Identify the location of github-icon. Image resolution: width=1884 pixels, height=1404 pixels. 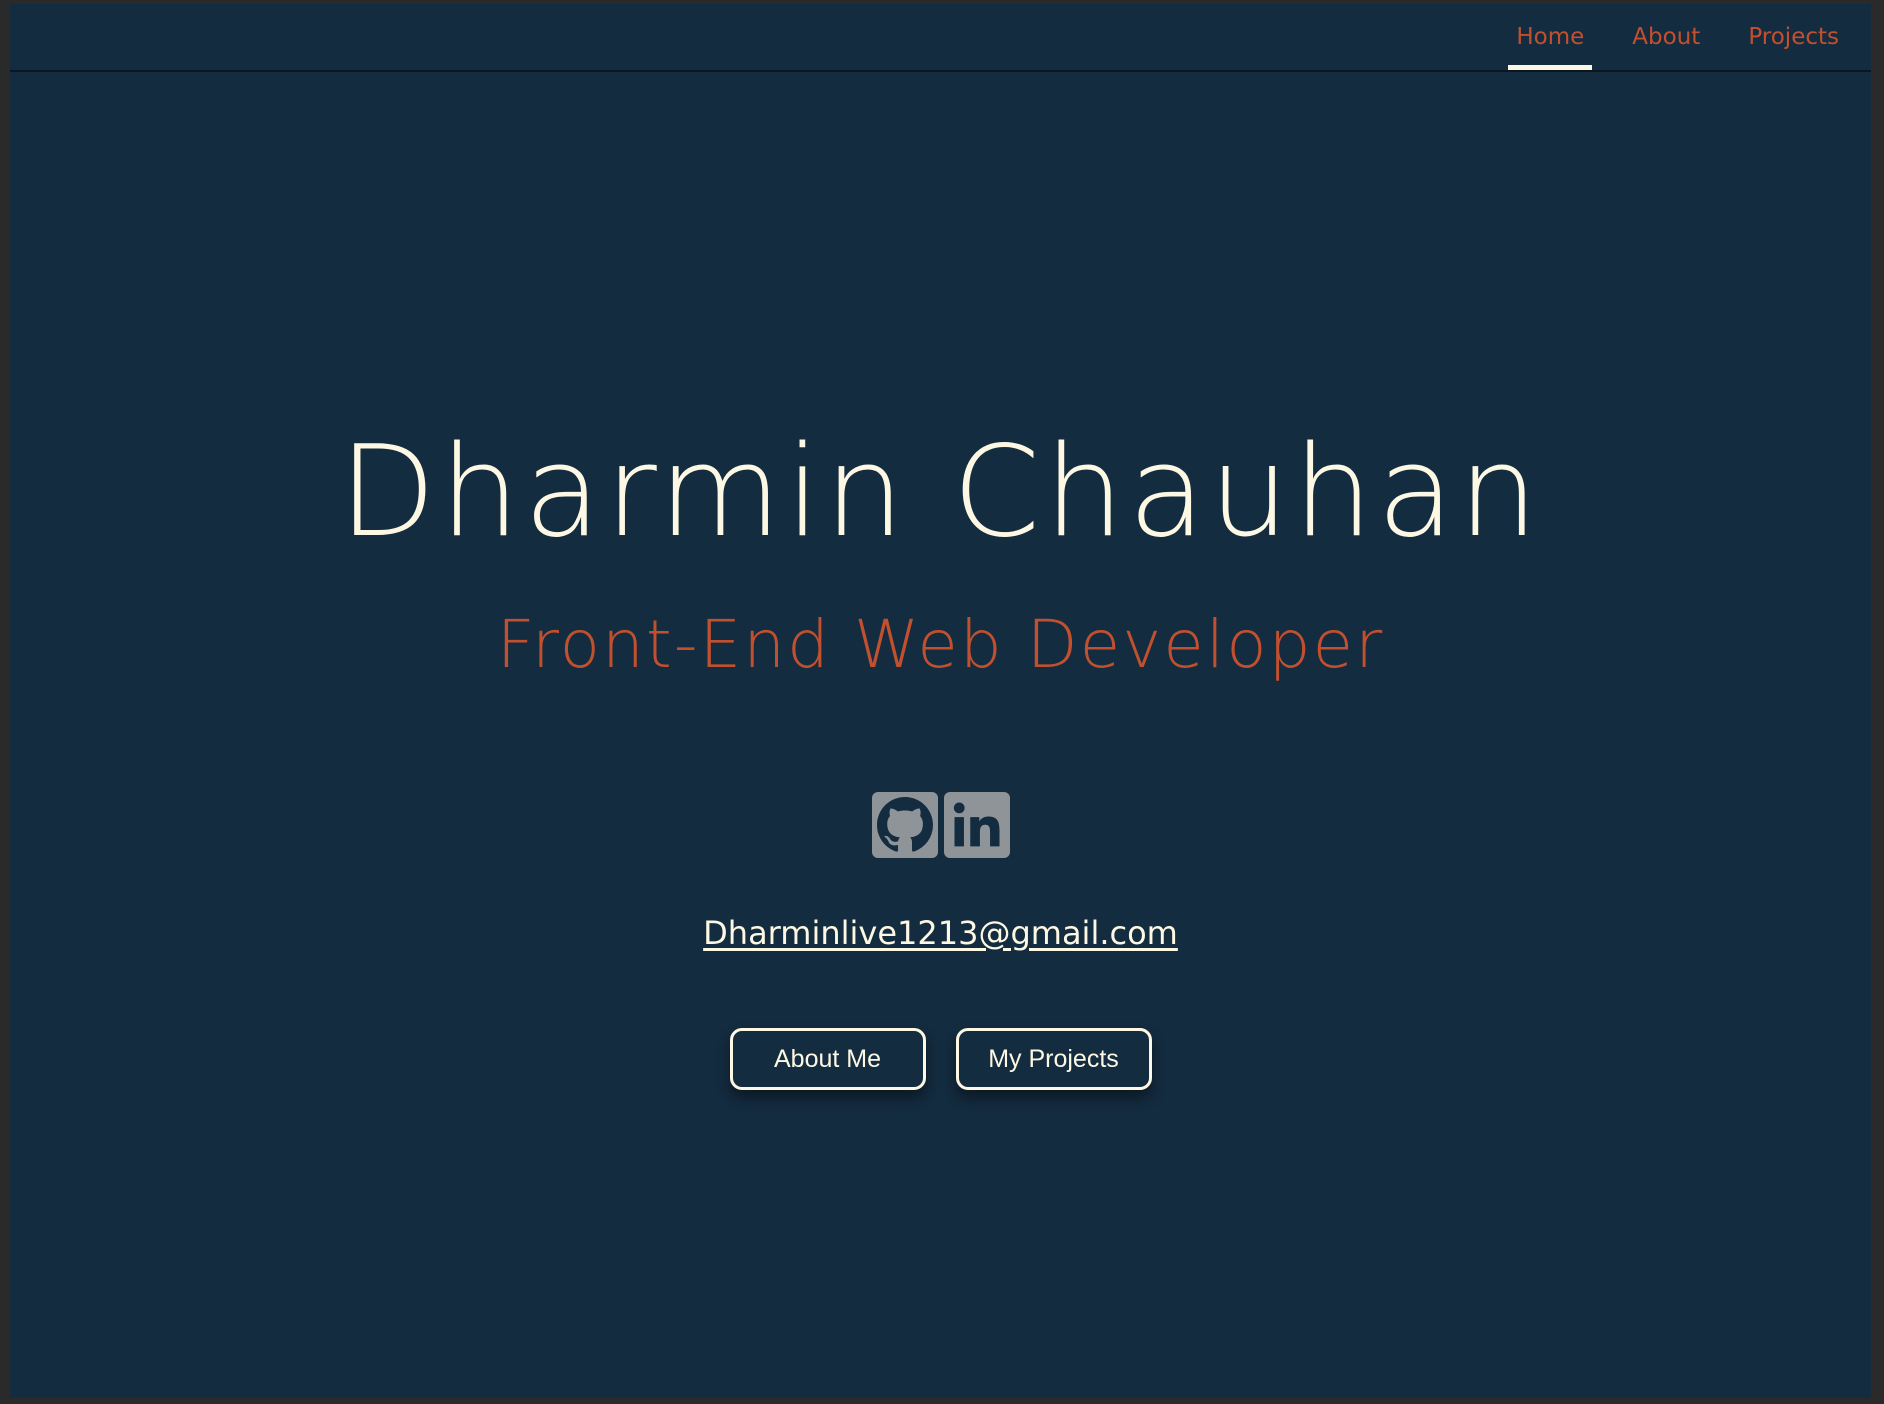
(904, 824).